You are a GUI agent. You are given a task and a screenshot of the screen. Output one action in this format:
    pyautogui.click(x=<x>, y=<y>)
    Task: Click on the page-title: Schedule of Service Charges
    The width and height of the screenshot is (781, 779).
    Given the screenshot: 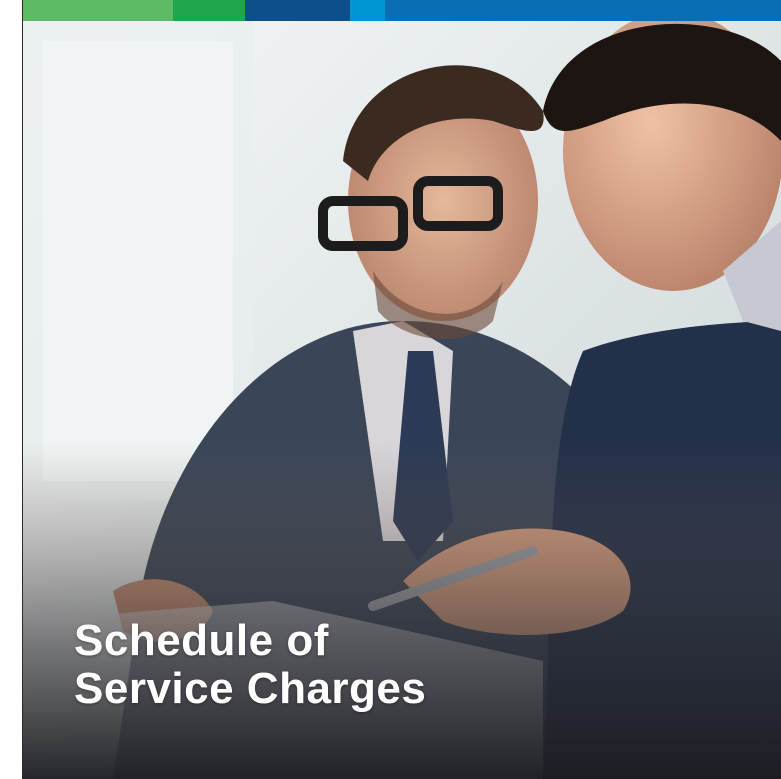 What is the action you would take?
    pyautogui.click(x=250, y=665)
    